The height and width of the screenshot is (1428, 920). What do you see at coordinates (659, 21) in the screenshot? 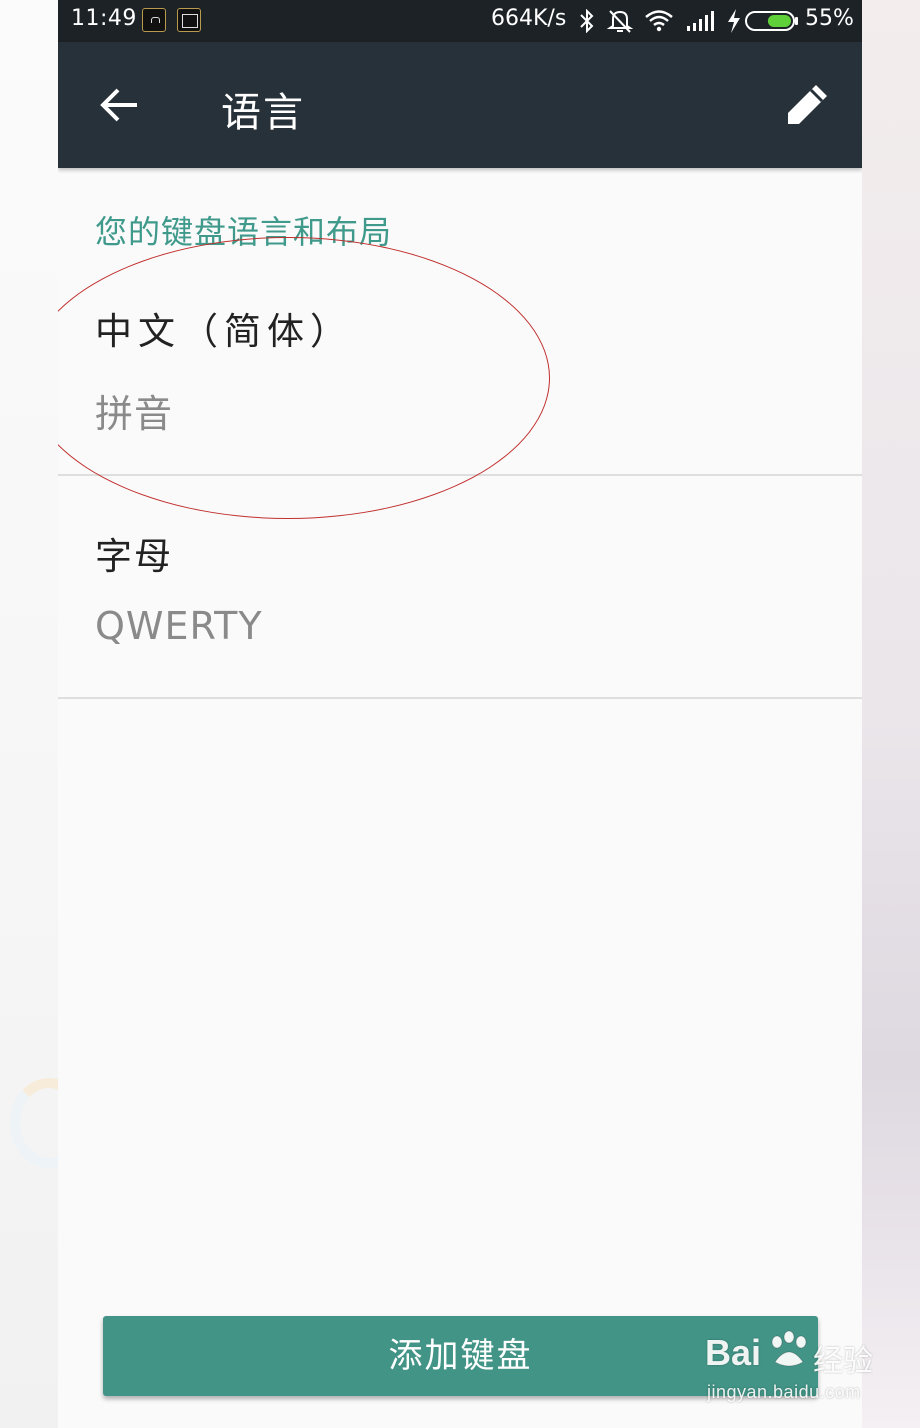
I see `wifi-icon` at bounding box center [659, 21].